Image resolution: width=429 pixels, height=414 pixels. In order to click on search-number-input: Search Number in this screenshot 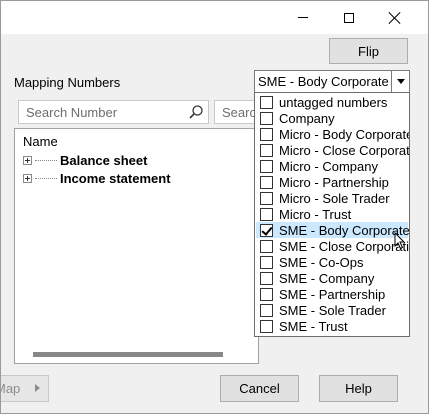, I will do `click(113, 112)`.